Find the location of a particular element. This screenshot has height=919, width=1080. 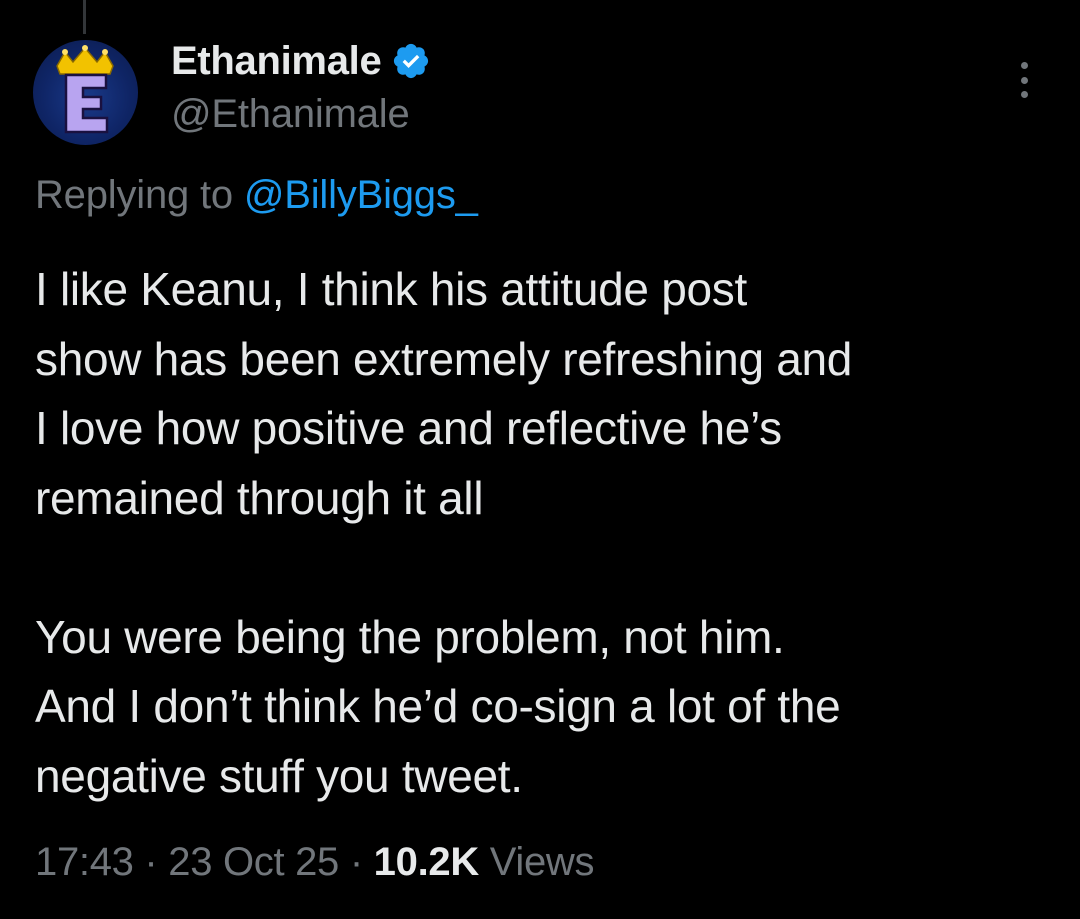

reply-mention-link: @BillyBiggs_ is located at coordinates (361, 195).